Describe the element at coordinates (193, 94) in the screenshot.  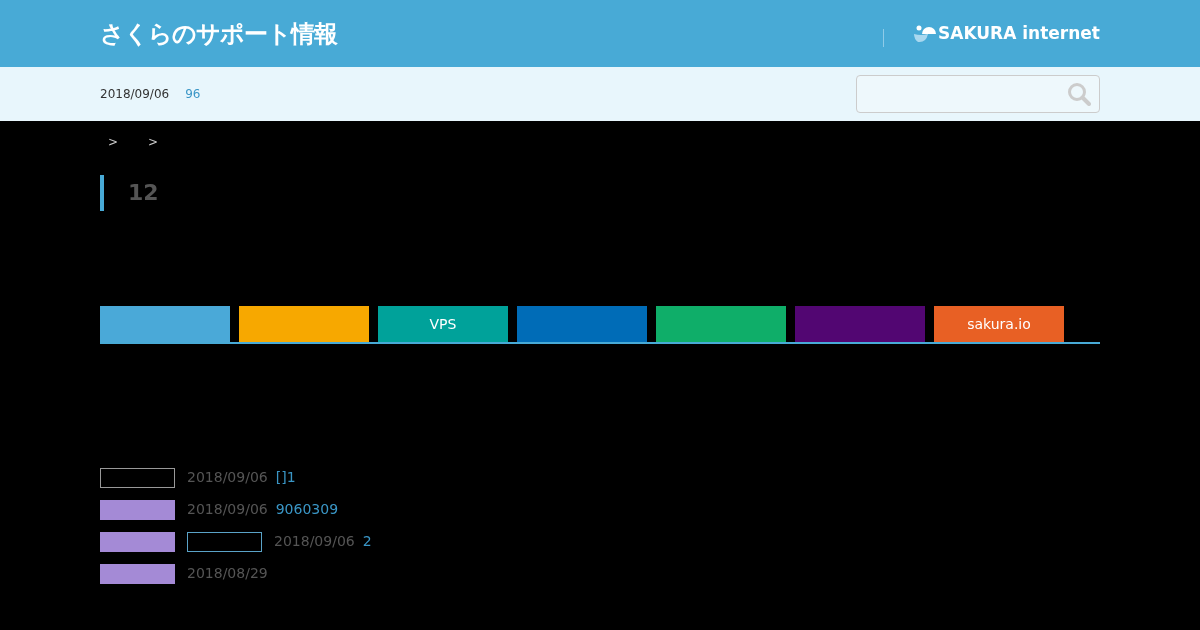
I see `update-count: 96` at that location.